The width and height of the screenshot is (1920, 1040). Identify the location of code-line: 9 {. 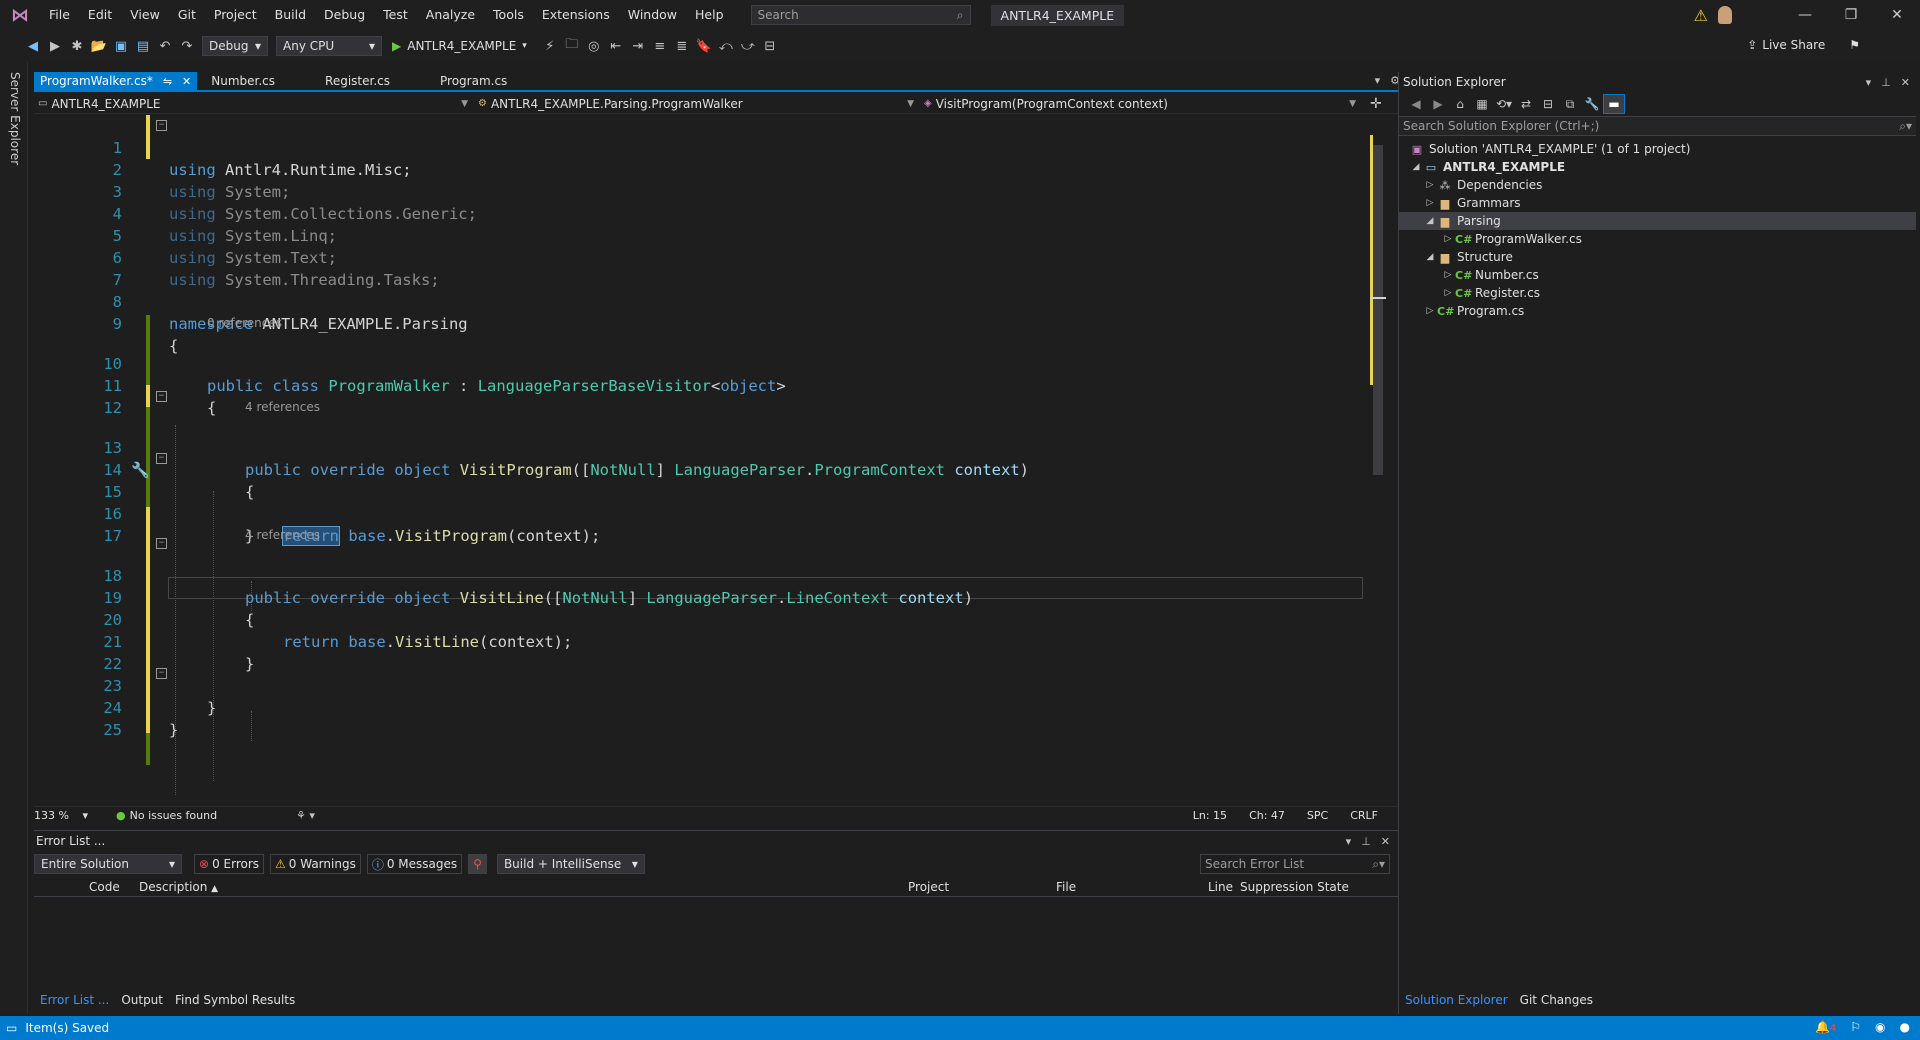
(699, 323).